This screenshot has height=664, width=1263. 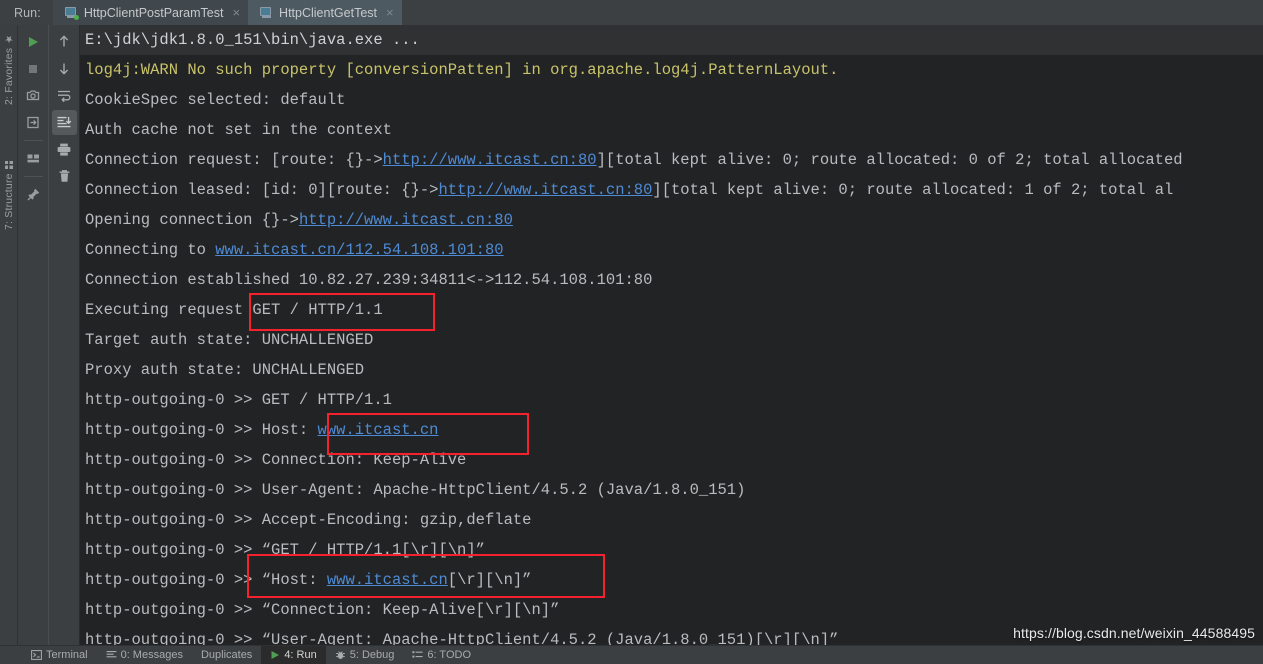 What do you see at coordinates (9, 39) in the screenshot?
I see `star-icon: ★` at bounding box center [9, 39].